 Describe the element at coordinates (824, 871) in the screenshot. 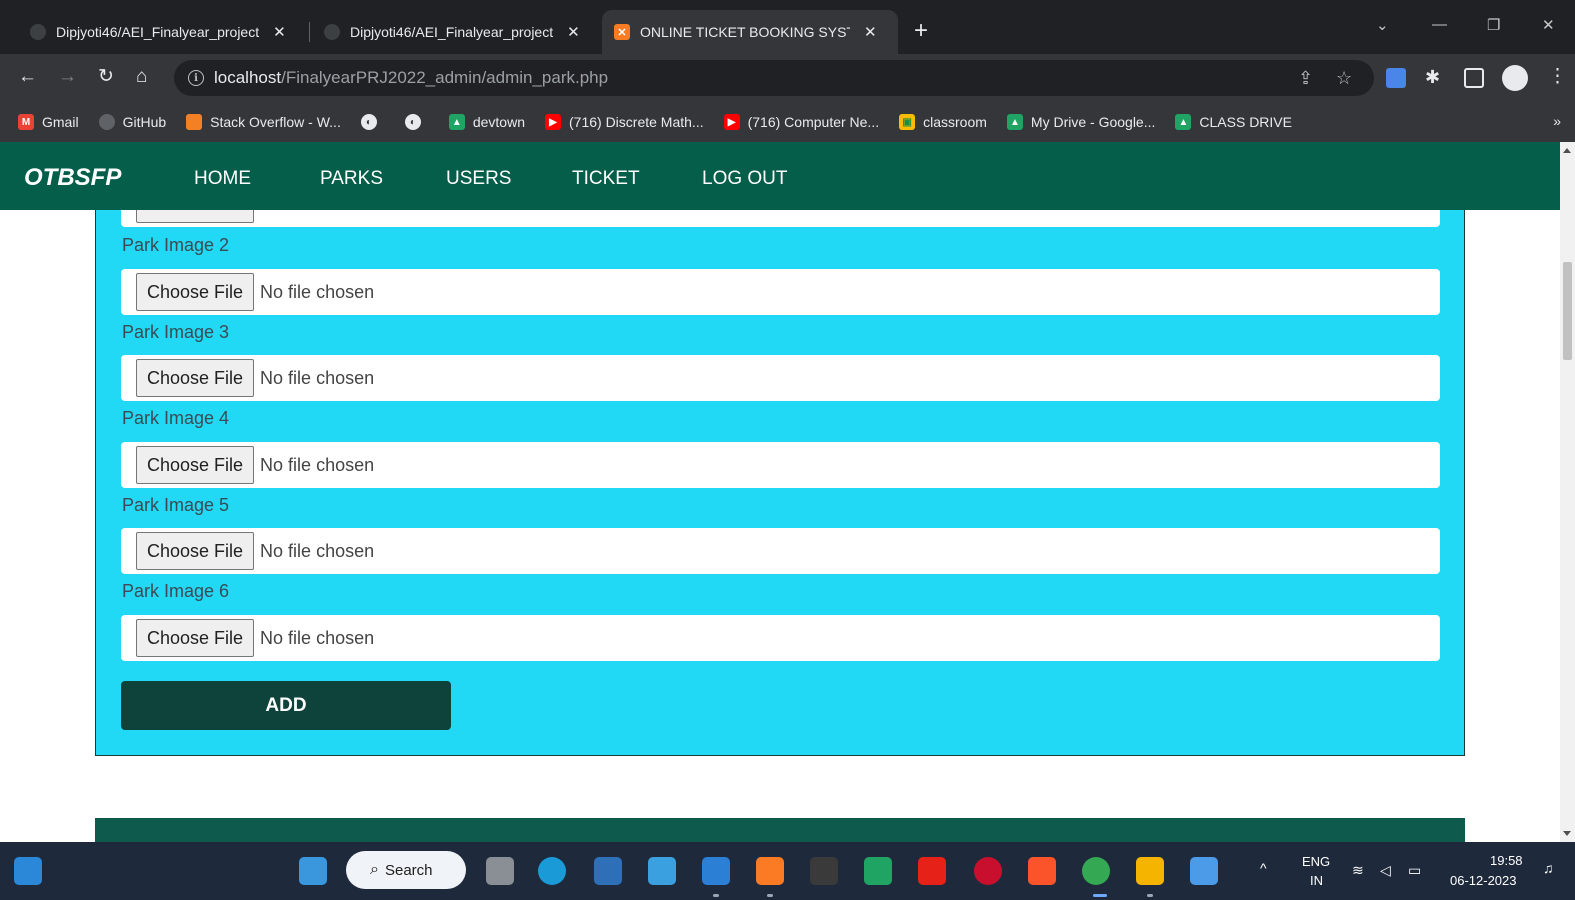

I see `sticky-notes-icon` at that location.